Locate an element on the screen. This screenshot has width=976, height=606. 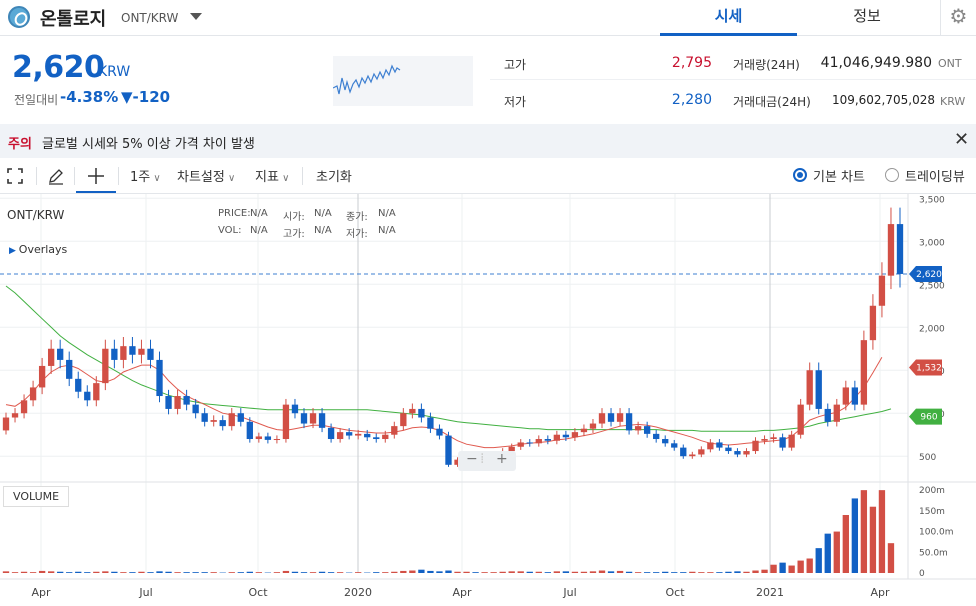
ohlc-open-value: N/A is located at coordinates (323, 213).